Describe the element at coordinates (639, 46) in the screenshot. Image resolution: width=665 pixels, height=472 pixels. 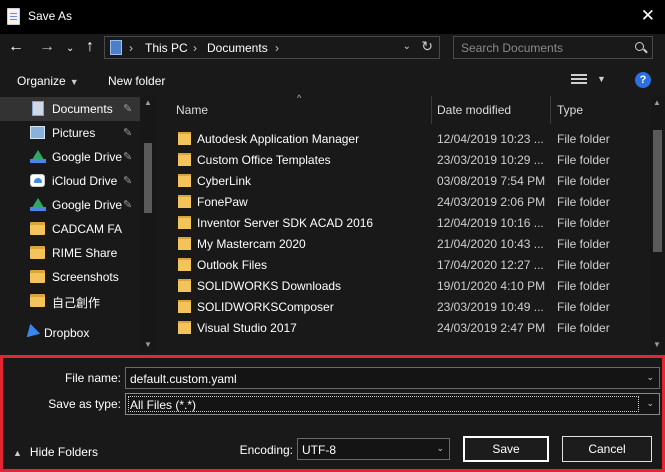
I see `search-icon` at that location.